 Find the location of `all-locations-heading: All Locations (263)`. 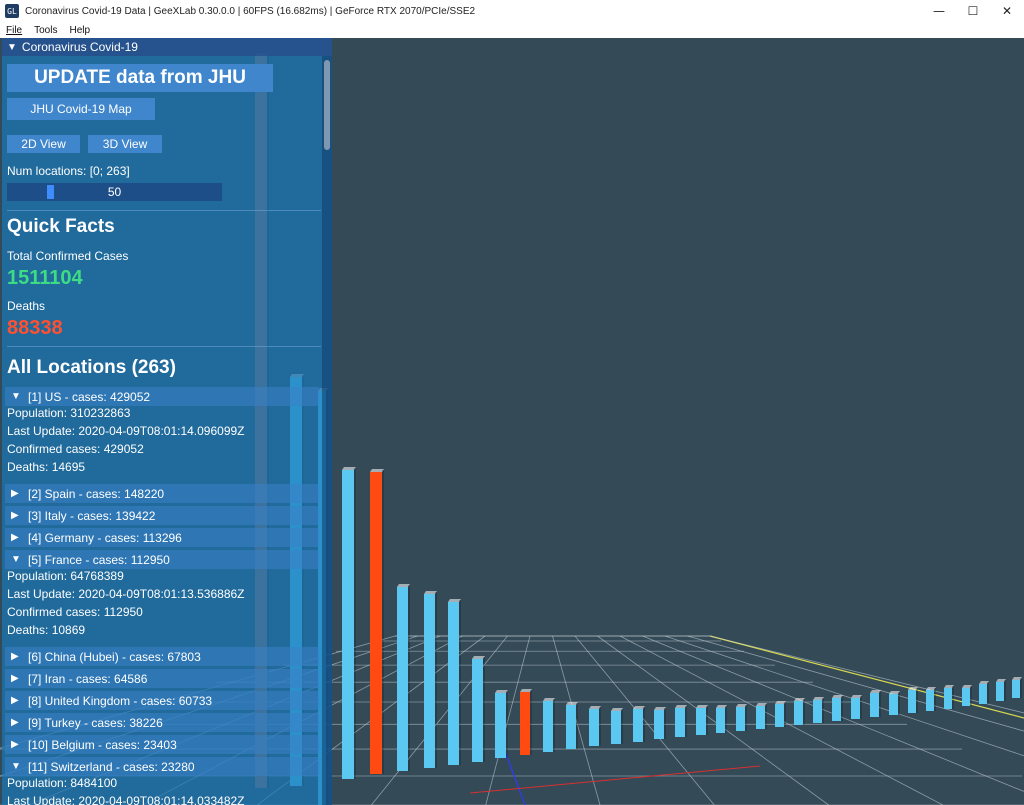

all-locations-heading: All Locations (263) is located at coordinates (91, 367).